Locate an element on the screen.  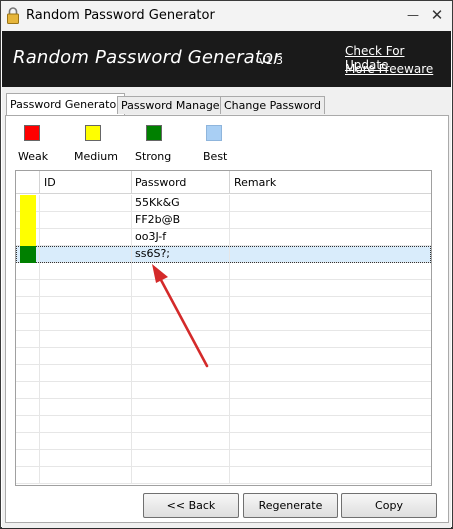
table-row: ss6S?; is located at coordinates (223, 254).